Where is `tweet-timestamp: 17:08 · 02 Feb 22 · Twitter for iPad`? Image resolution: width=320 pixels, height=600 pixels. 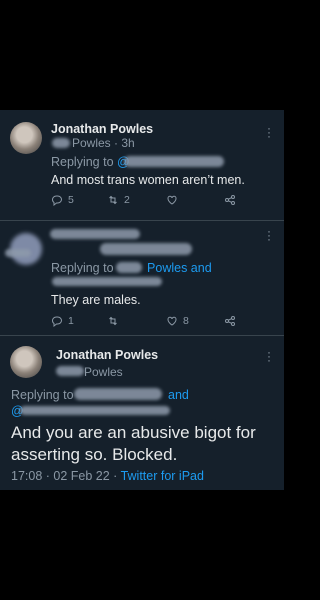 tweet-timestamp: 17:08 · 02 Feb 22 · Twitter for iPad is located at coordinates (107, 476).